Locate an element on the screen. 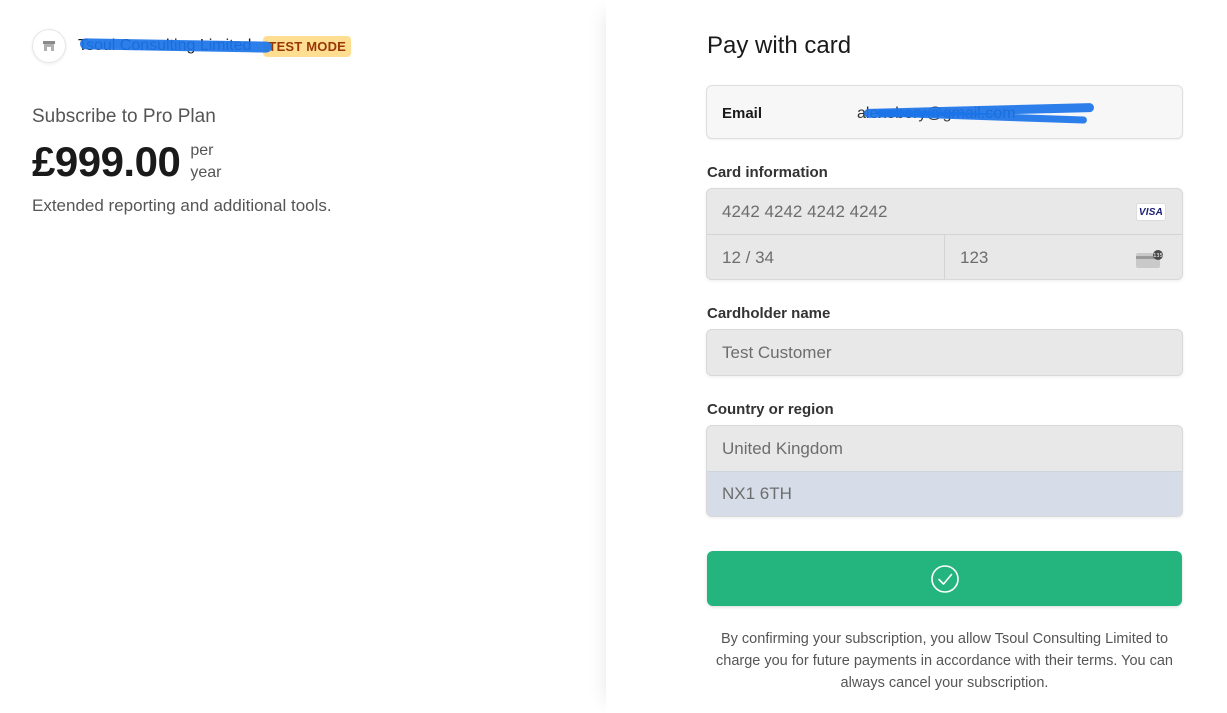  country-region-label: Country or region is located at coordinates (770, 409).